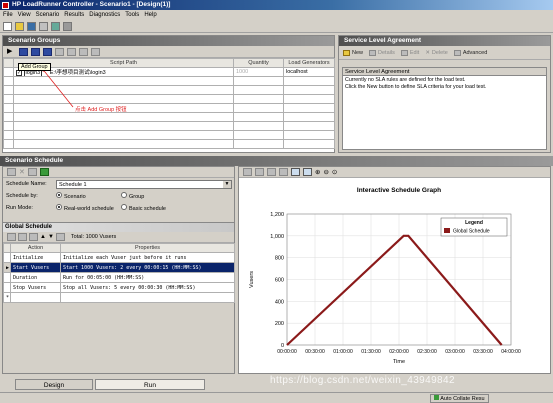 Image resolution: width=553 pixels, height=403 pixels. I want to click on copy-action-icon, so click(60, 237).